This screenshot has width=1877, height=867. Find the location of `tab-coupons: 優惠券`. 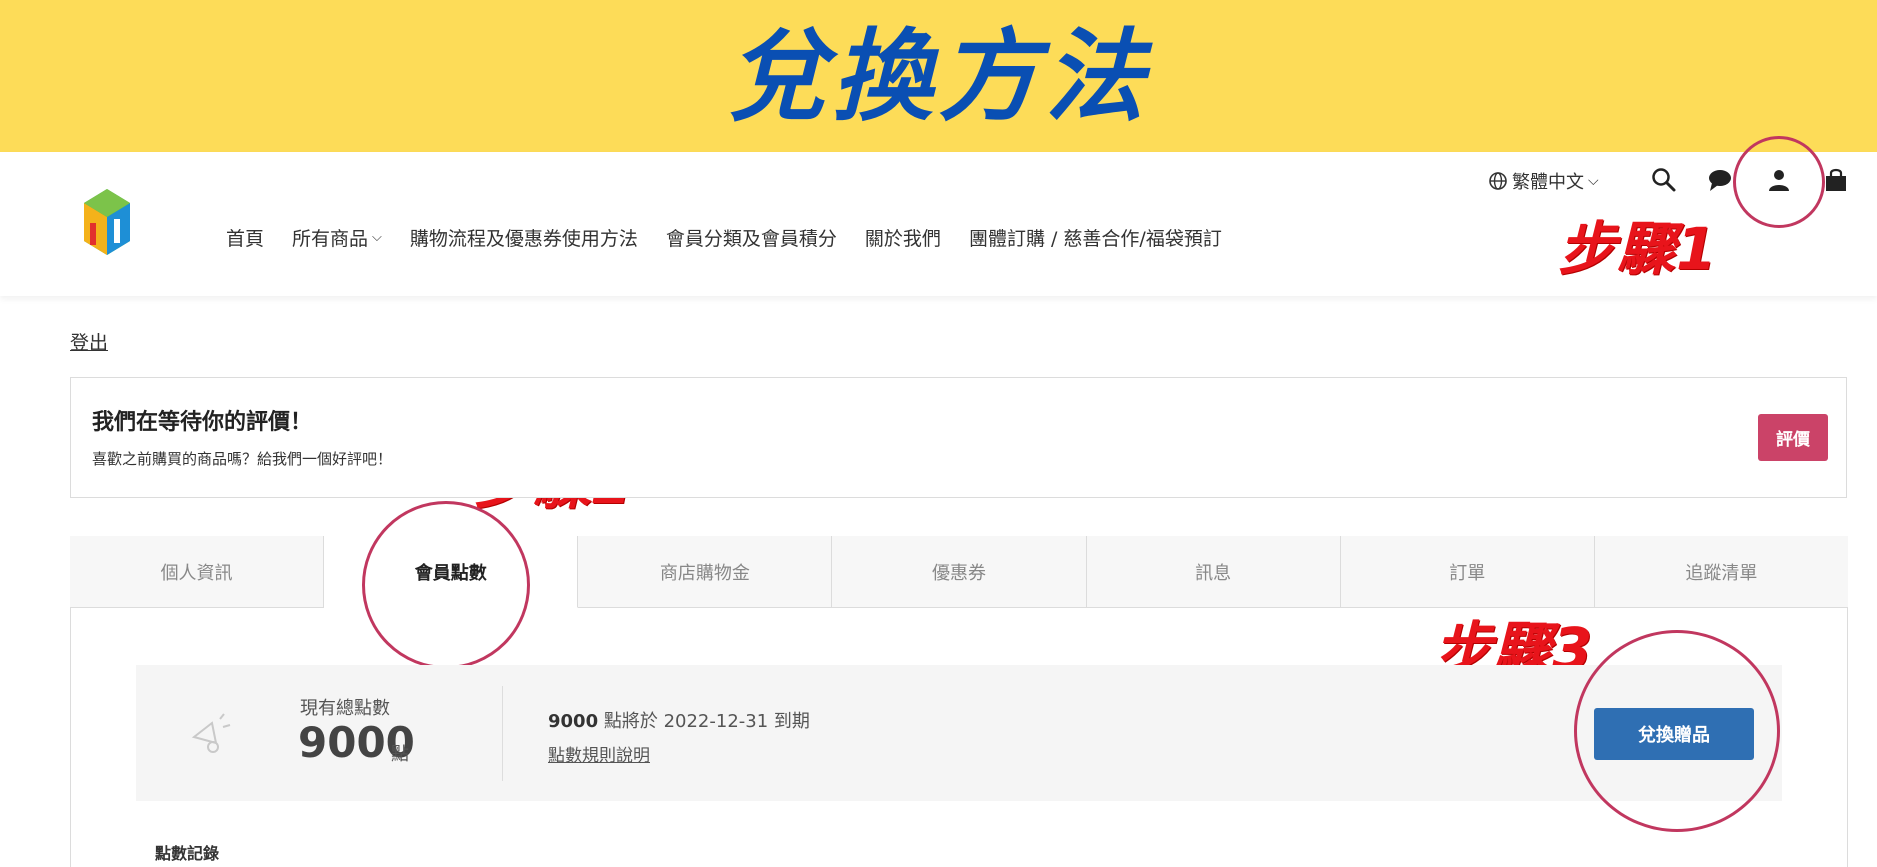

tab-coupons: 優惠券 is located at coordinates (959, 572).